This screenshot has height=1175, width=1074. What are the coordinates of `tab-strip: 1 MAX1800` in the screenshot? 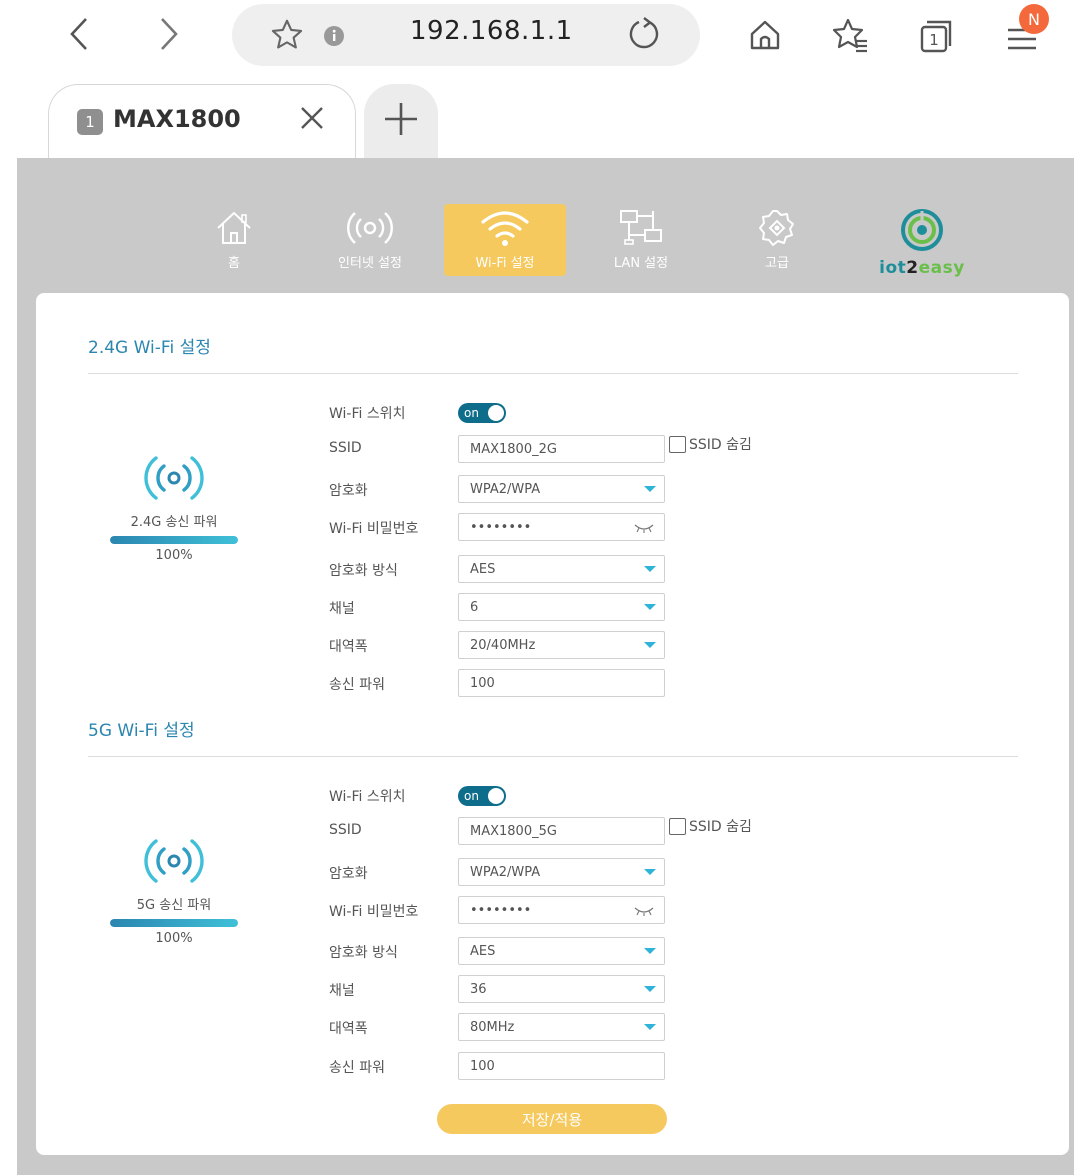 It's located at (537, 119).